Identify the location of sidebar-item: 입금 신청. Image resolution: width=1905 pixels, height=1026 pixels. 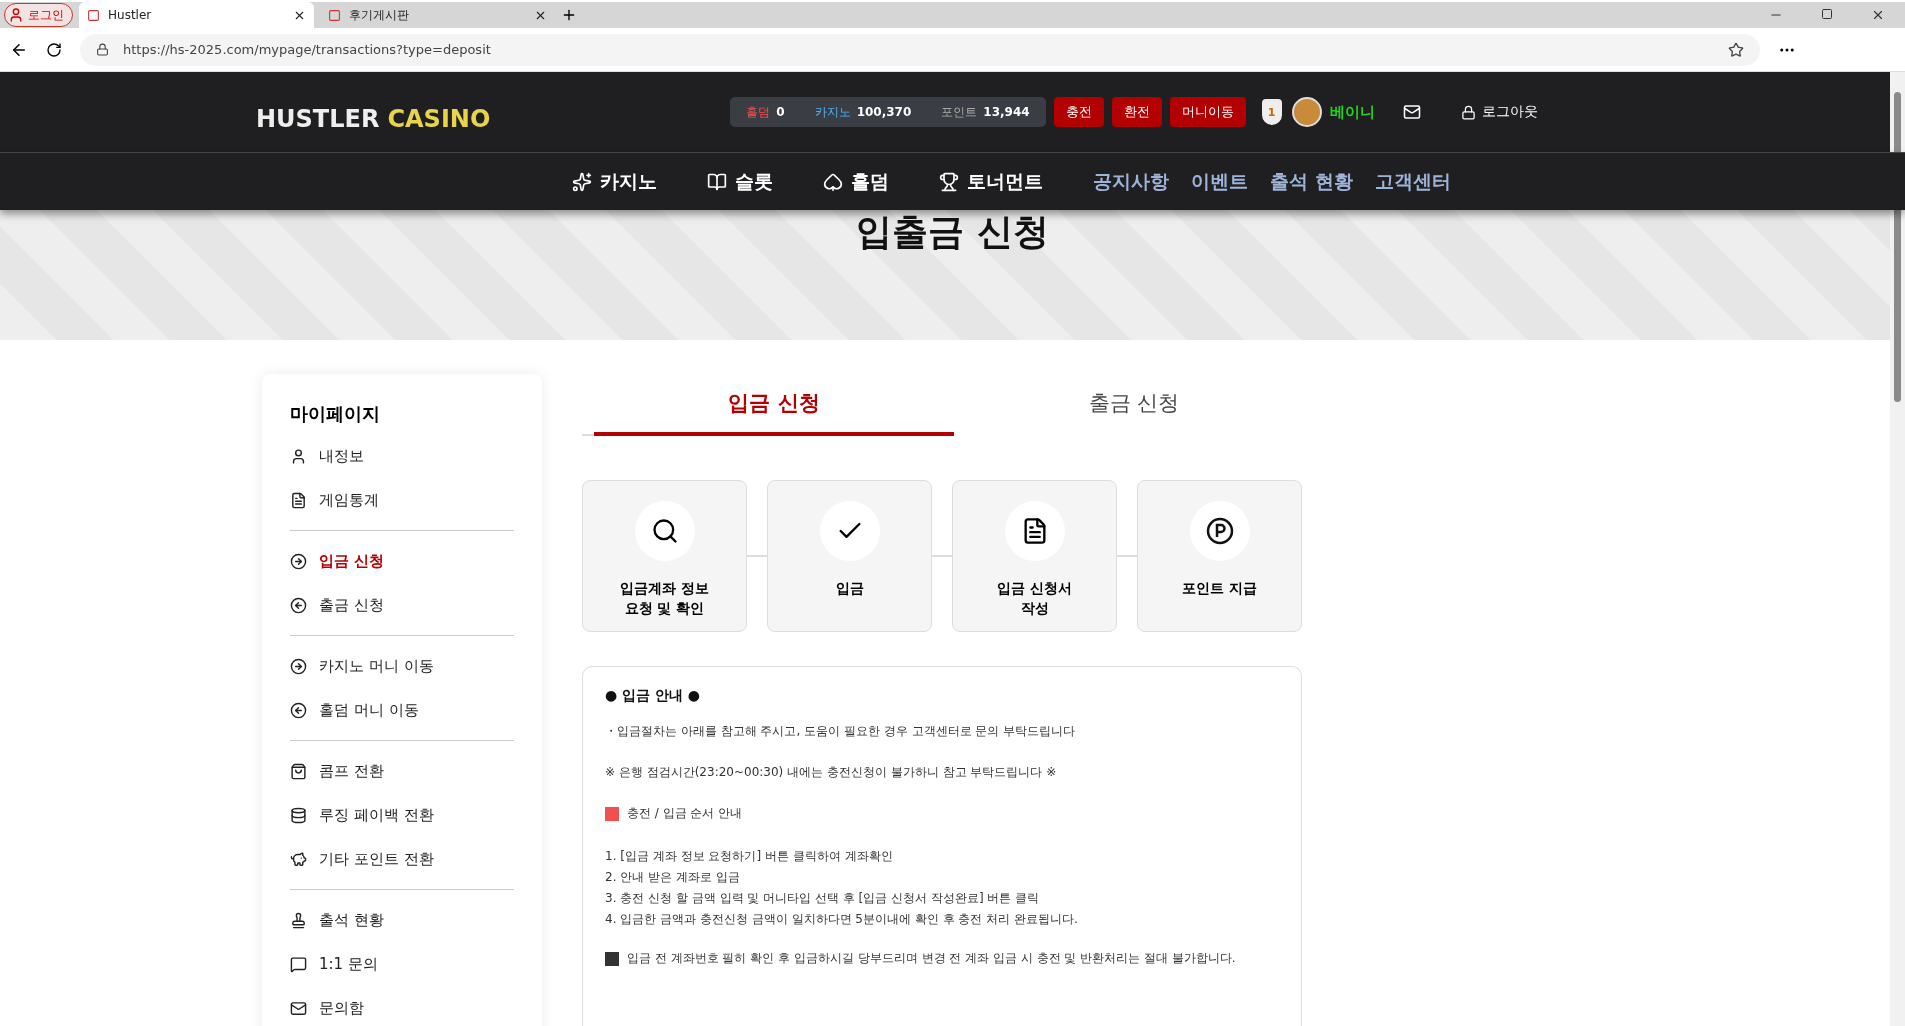
(402, 561).